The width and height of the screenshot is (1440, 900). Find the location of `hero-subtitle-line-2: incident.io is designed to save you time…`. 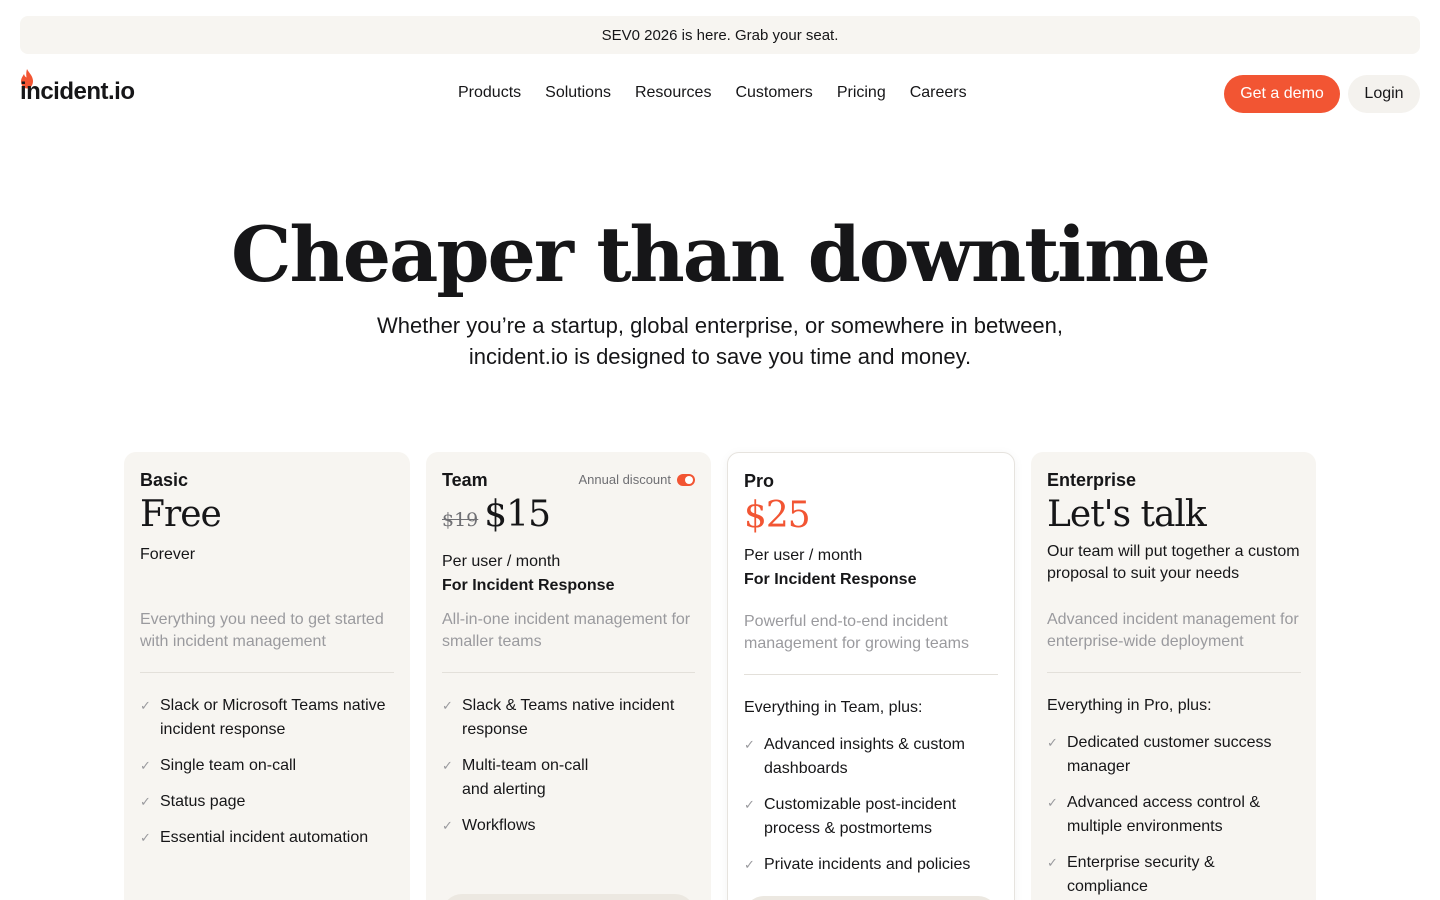

hero-subtitle-line-2: incident.io is designed to save you time… is located at coordinates (720, 356).